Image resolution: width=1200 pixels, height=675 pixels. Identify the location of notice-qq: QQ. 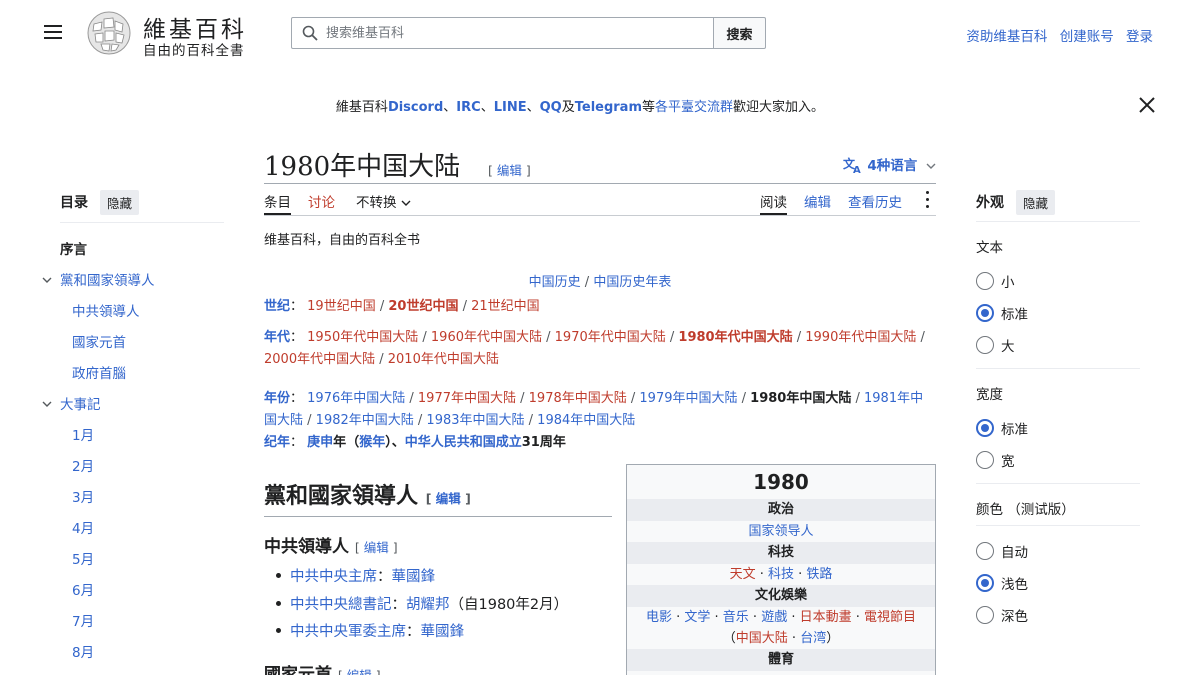
(551, 107).